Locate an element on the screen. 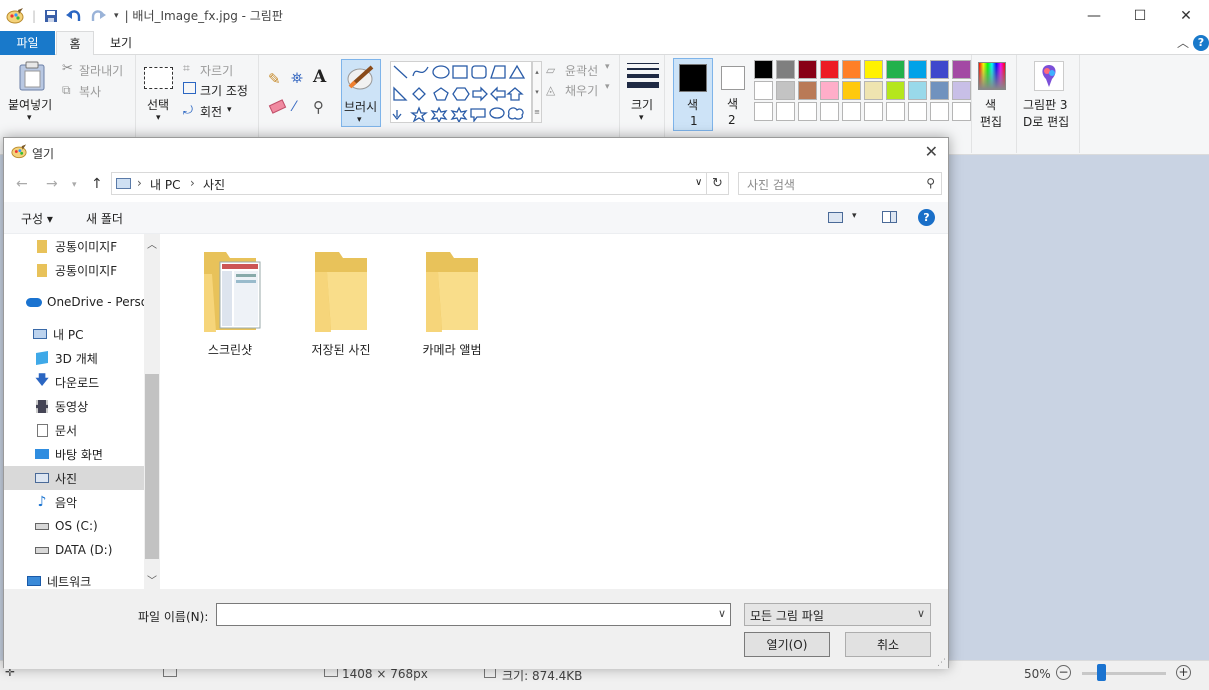 This screenshot has width=1209, height=690. collapse-ribbon-icon: ︿ is located at coordinates (1183, 42).